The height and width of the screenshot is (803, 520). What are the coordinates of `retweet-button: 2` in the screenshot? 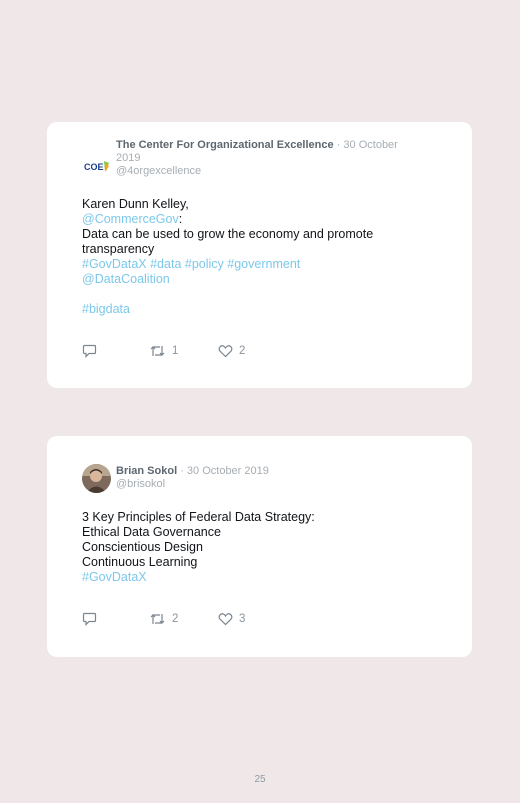 It's located at (163, 619).